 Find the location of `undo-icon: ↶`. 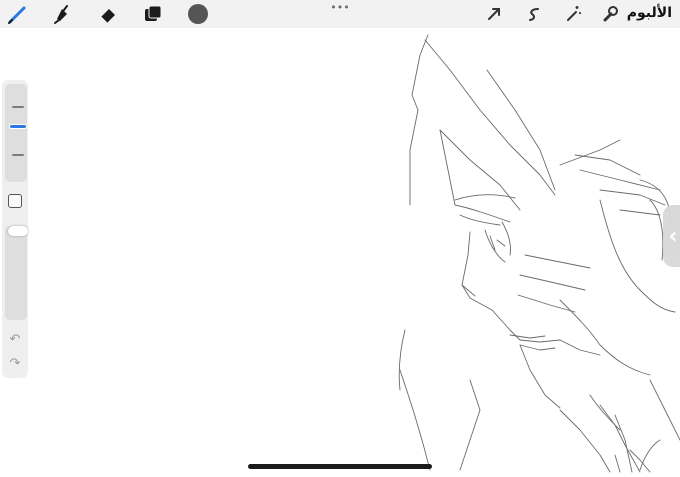

undo-icon: ↶ is located at coordinates (15, 340).